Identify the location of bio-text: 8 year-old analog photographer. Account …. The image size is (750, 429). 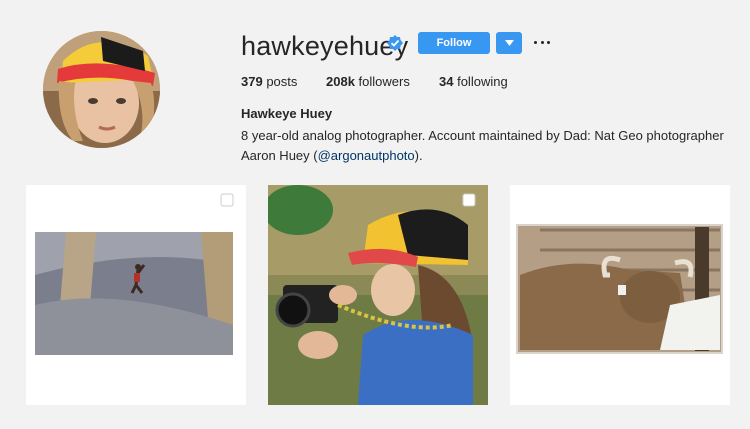
(482, 145).